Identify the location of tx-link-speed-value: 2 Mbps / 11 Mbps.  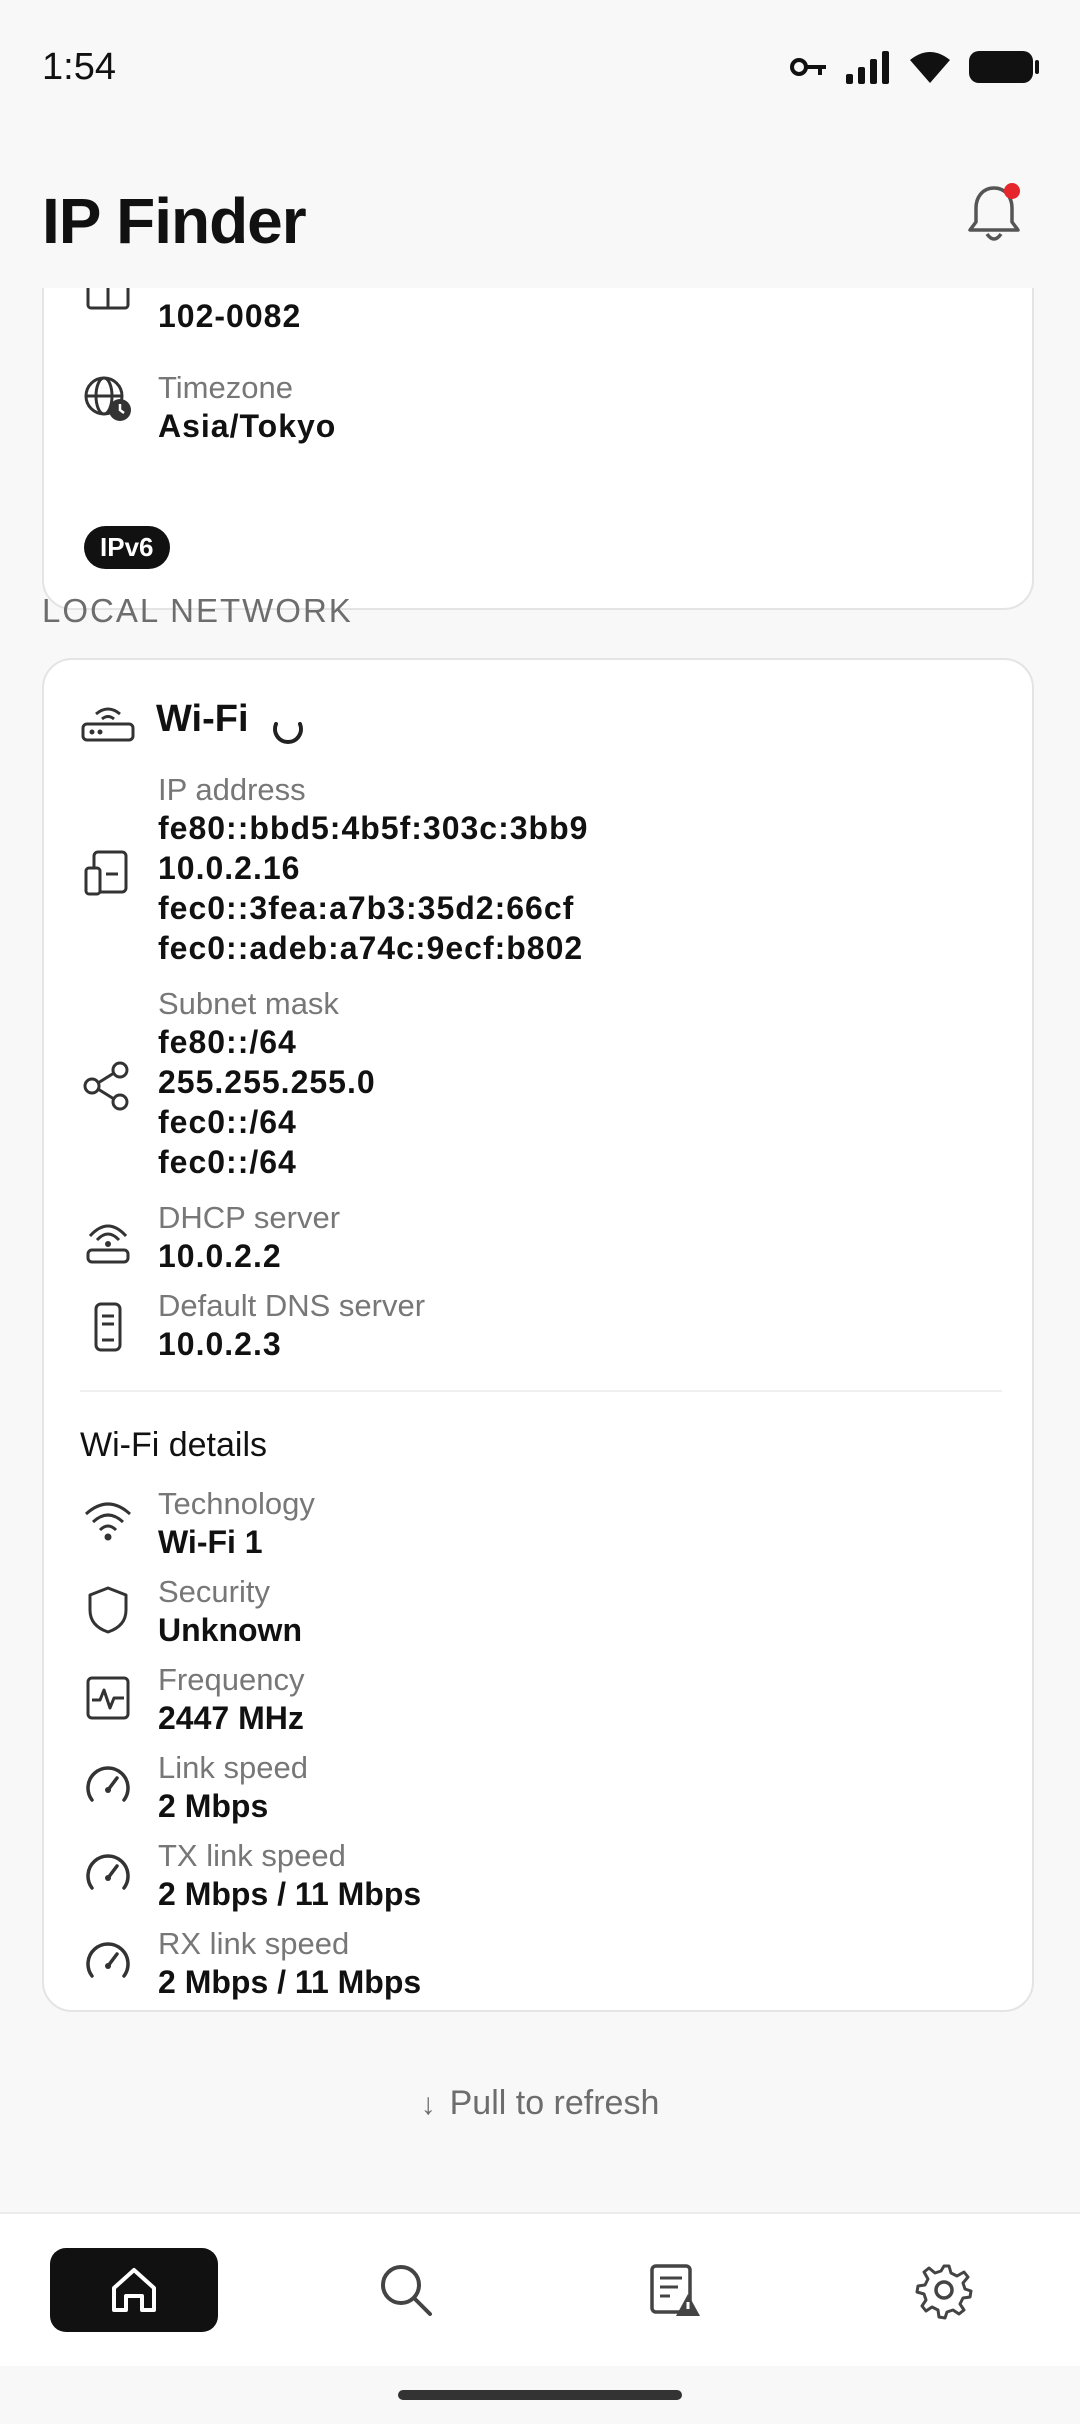
(290, 1894).